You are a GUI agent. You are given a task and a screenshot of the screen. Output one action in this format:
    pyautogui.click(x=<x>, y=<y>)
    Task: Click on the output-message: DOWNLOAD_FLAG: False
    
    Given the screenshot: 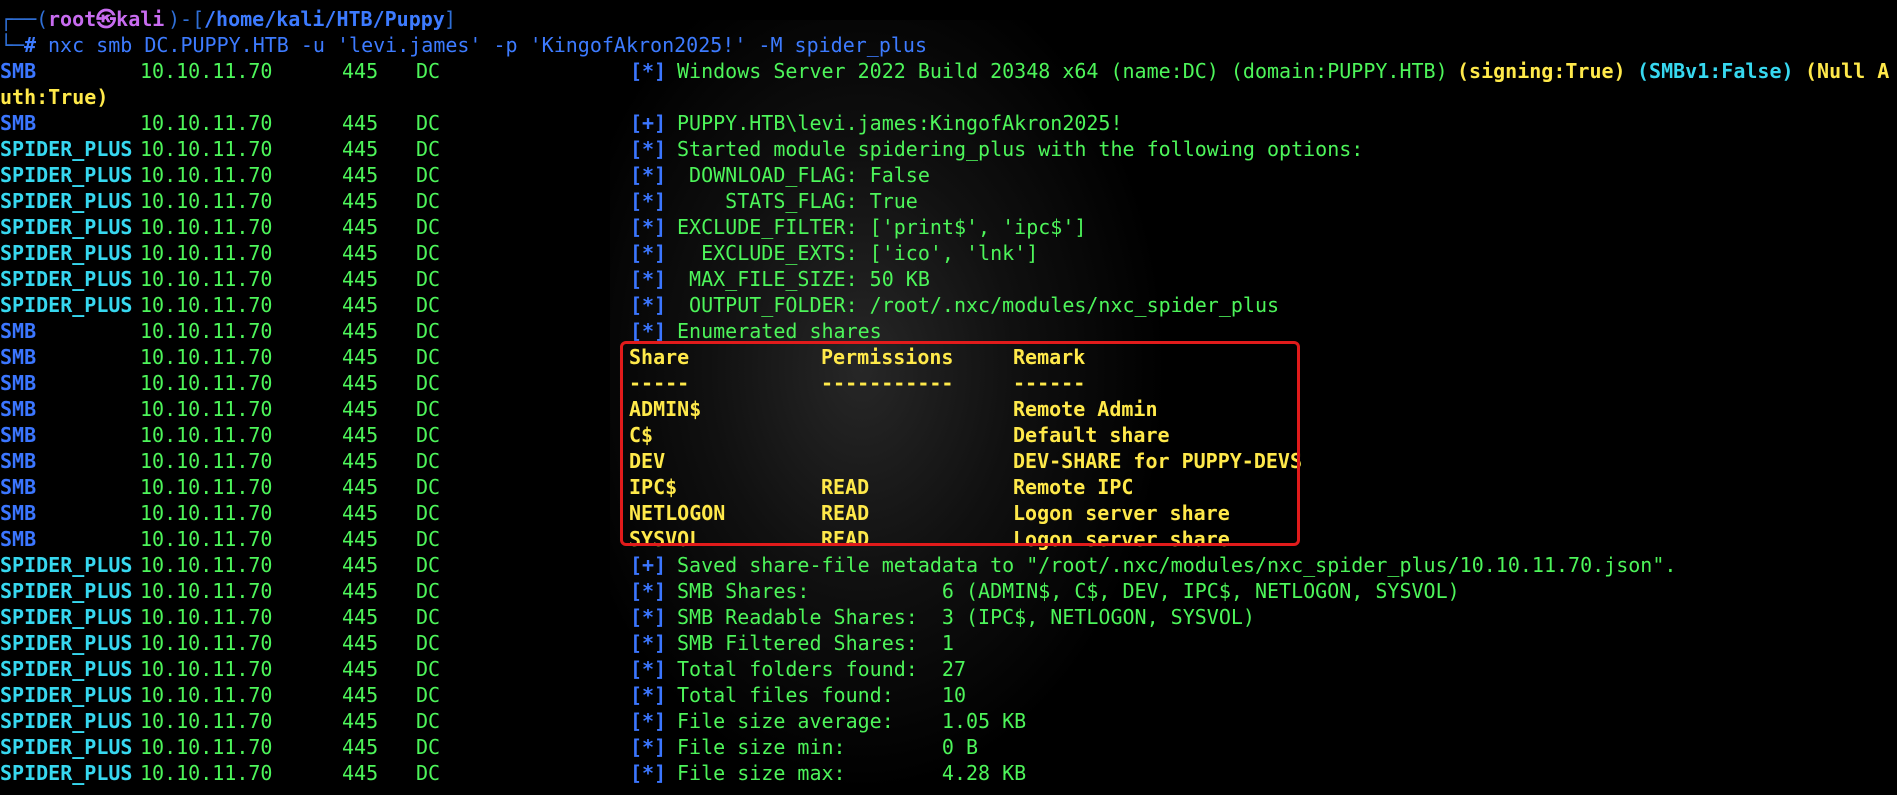 What is the action you would take?
    pyautogui.click(x=803, y=175)
    